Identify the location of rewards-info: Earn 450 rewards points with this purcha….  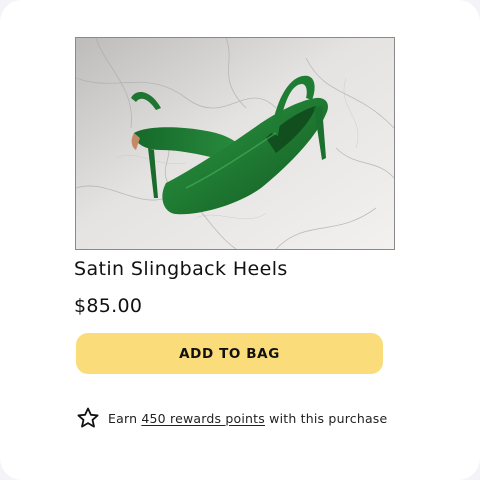
(231, 418).